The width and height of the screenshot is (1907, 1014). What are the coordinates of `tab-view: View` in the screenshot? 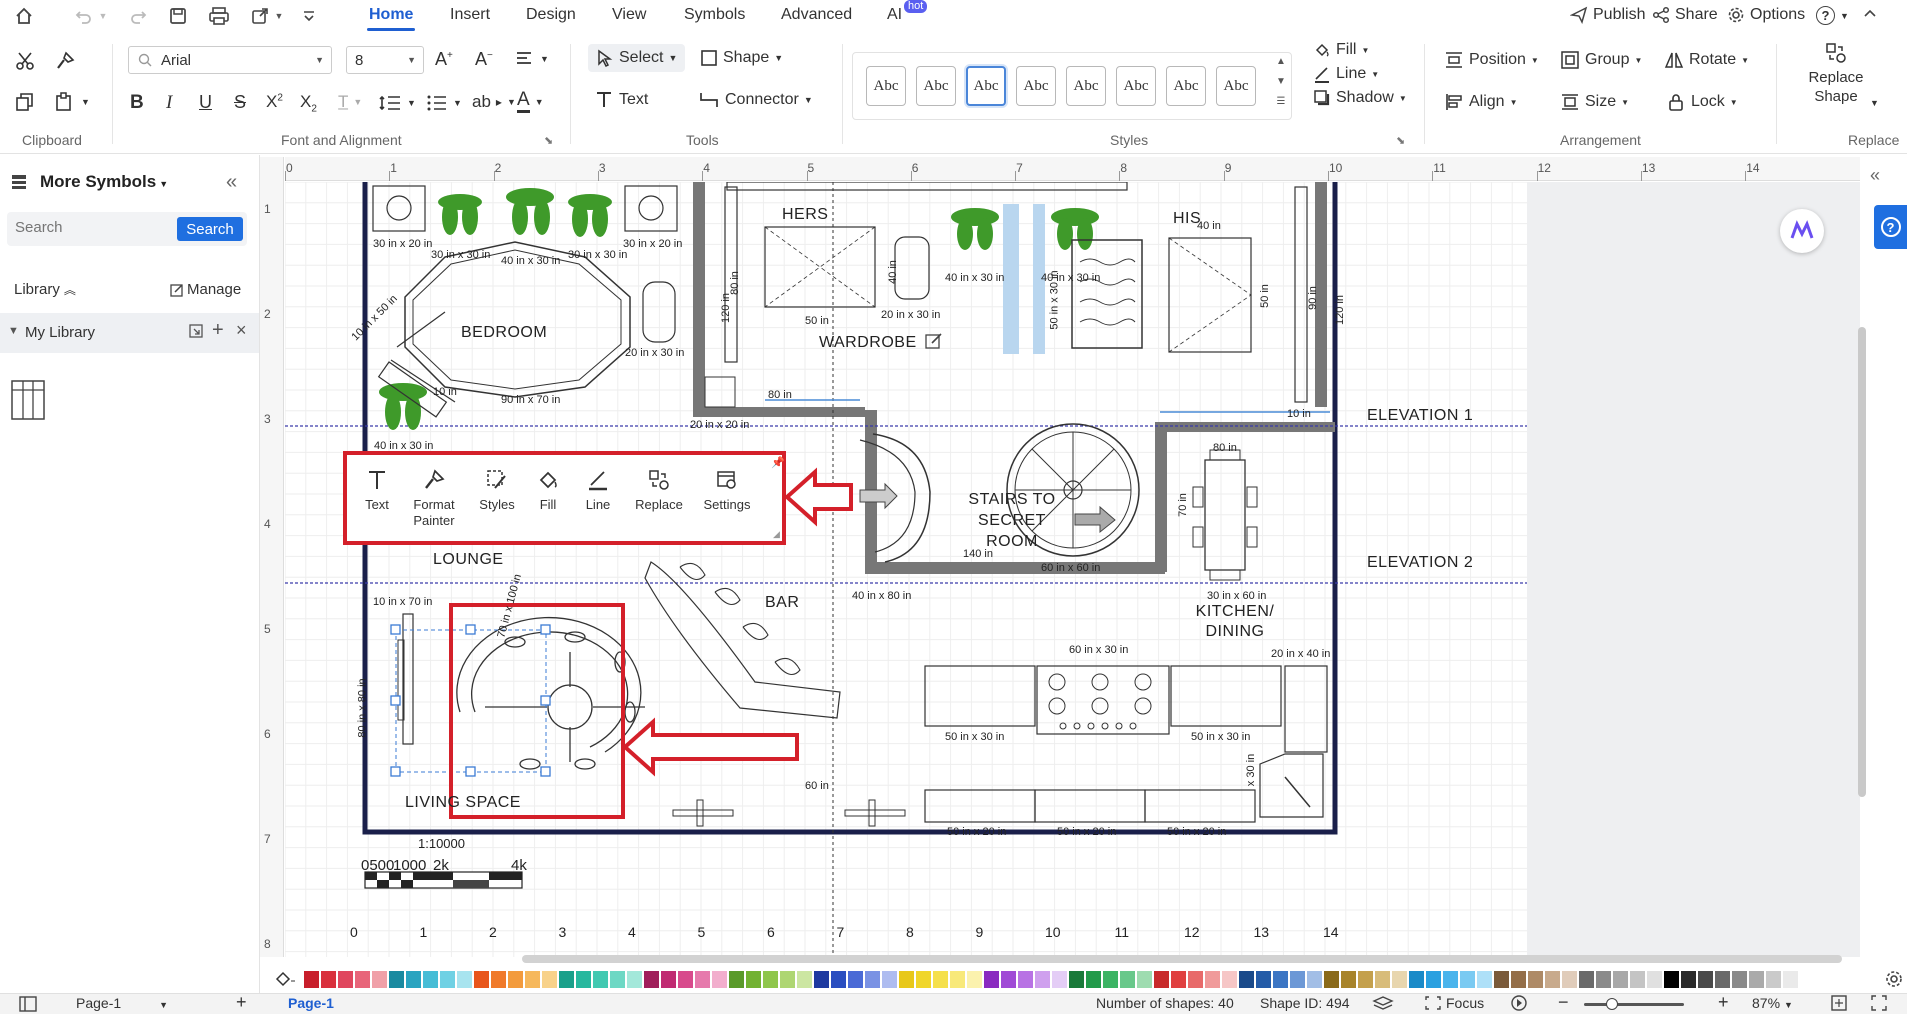 It's located at (629, 15).